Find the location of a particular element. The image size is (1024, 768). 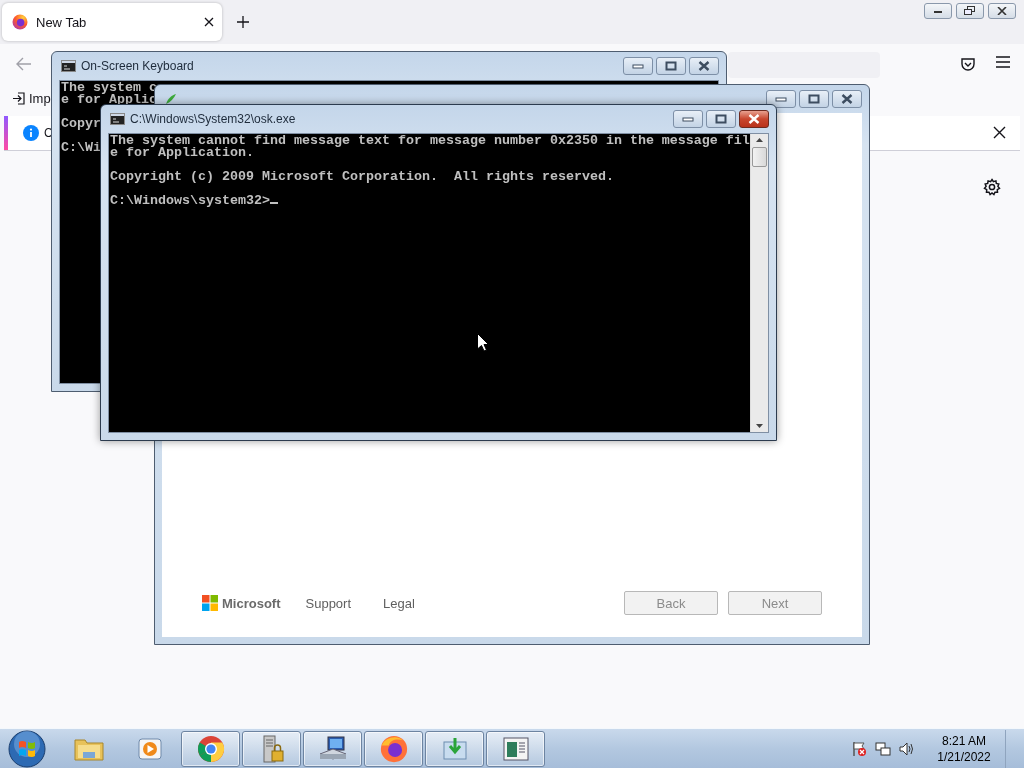

brand-name: Microsoft is located at coordinates (251, 603).